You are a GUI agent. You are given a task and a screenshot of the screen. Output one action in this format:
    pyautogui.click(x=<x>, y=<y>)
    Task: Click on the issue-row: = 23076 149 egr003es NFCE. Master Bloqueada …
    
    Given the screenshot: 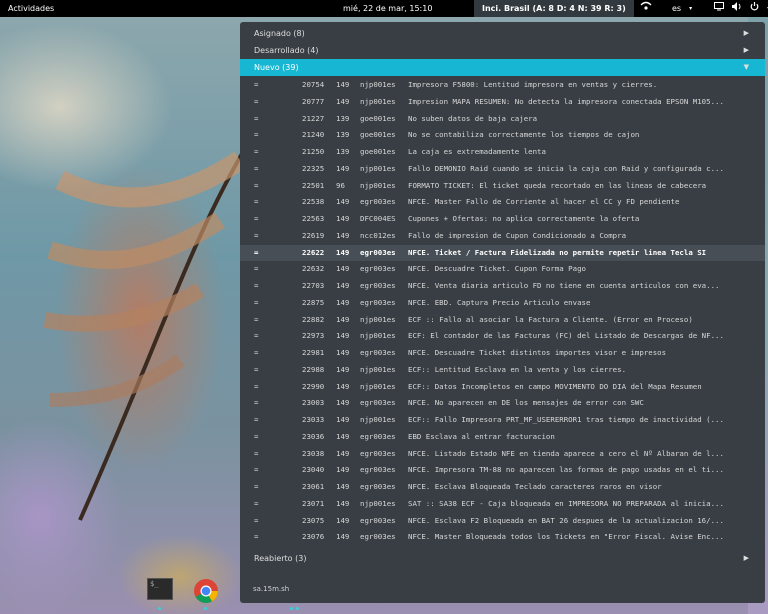 What is the action you would take?
    pyautogui.click(x=502, y=537)
    